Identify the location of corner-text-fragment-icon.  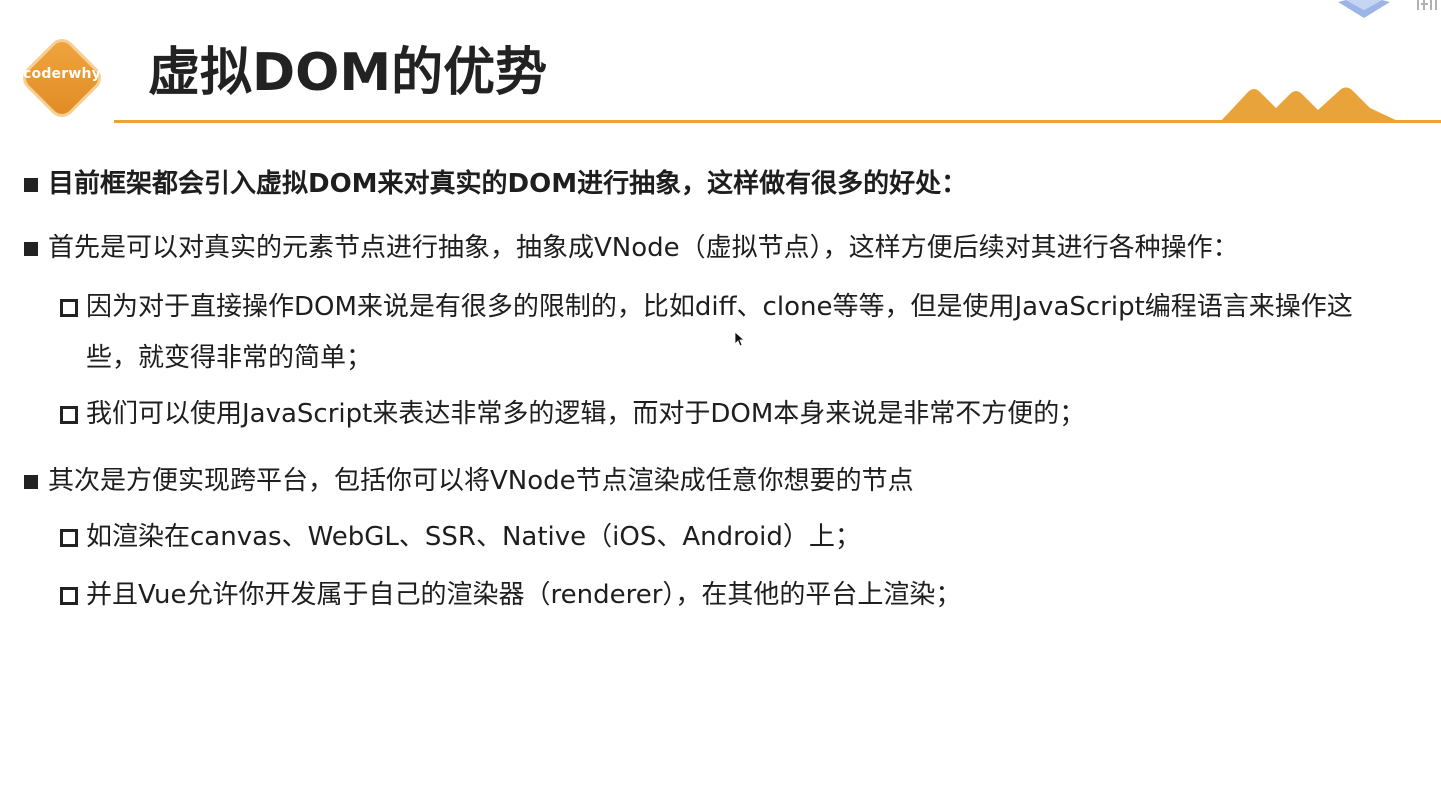
(1427, 5).